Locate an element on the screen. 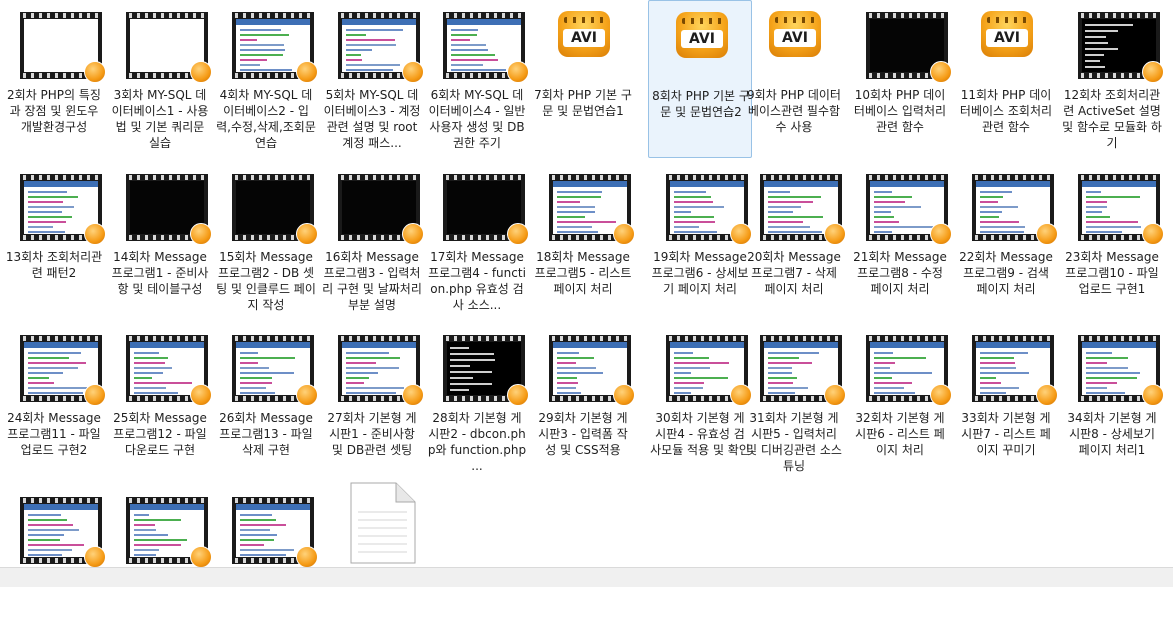 The width and height of the screenshot is (1173, 643). file-name-label: 11회차 PHP 데이터베이스 조회처리관련 함수 is located at coordinates (1006, 111).